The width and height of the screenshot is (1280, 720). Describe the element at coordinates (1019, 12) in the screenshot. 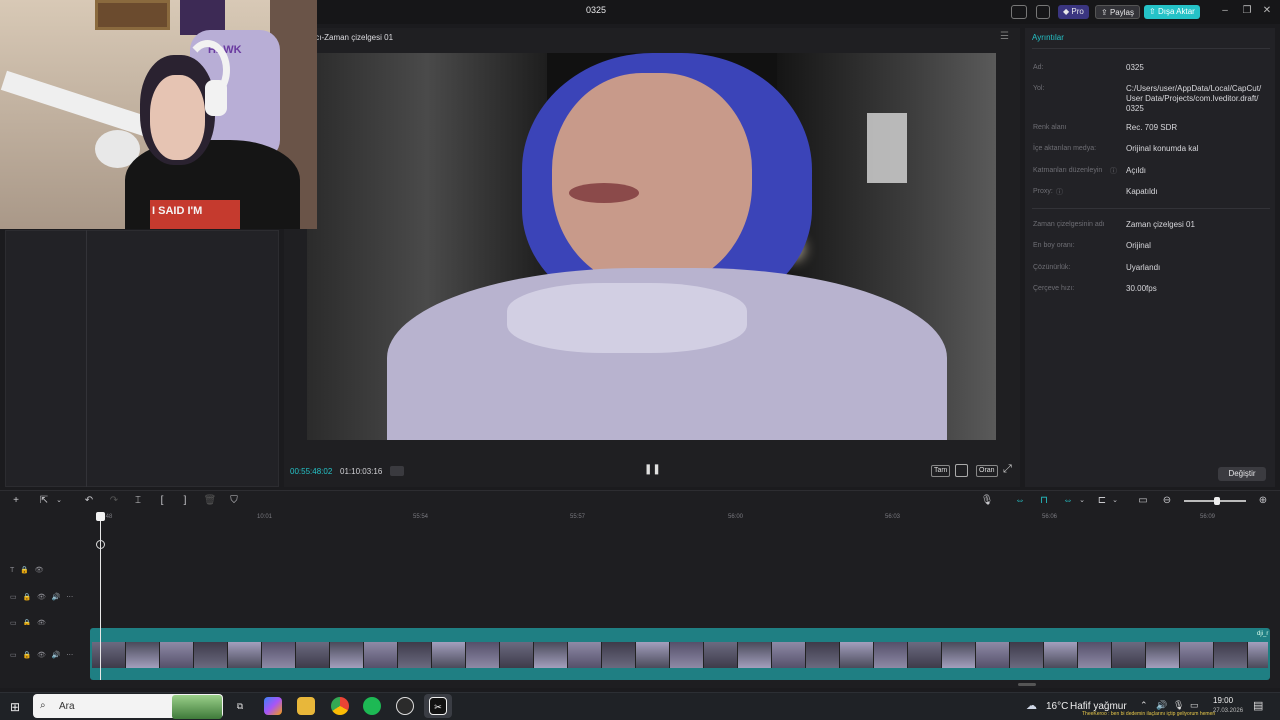

I see `layout-icon` at that location.